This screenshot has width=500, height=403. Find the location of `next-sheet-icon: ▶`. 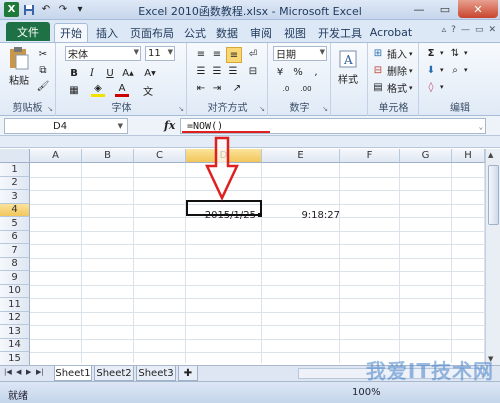

next-sheet-icon: ▶ is located at coordinates (28, 372).